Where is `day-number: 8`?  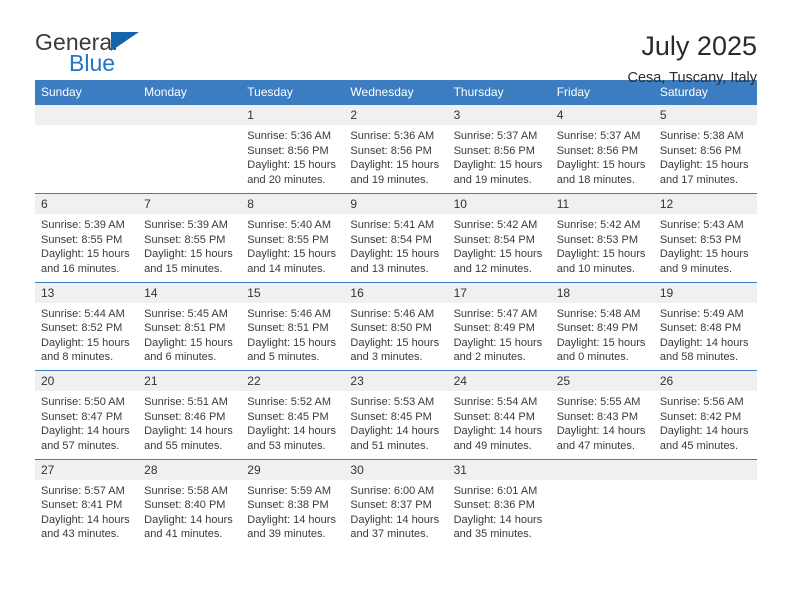 day-number: 8 is located at coordinates (293, 204).